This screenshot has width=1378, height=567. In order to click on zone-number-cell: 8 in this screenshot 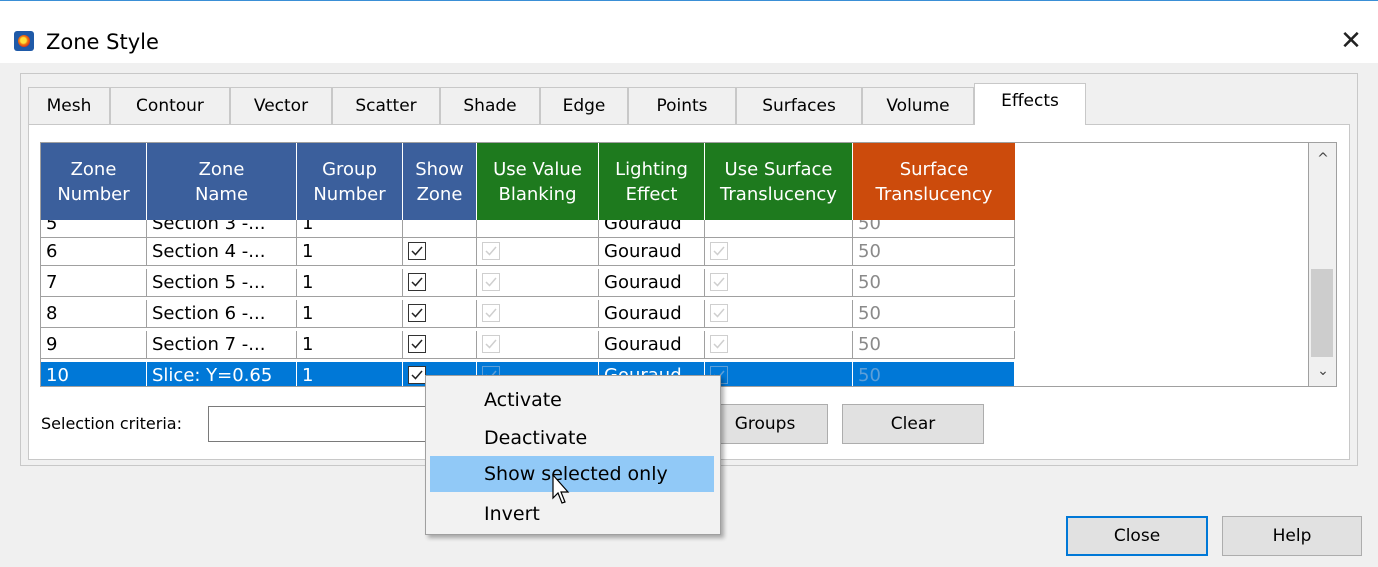, I will do `click(94, 314)`.